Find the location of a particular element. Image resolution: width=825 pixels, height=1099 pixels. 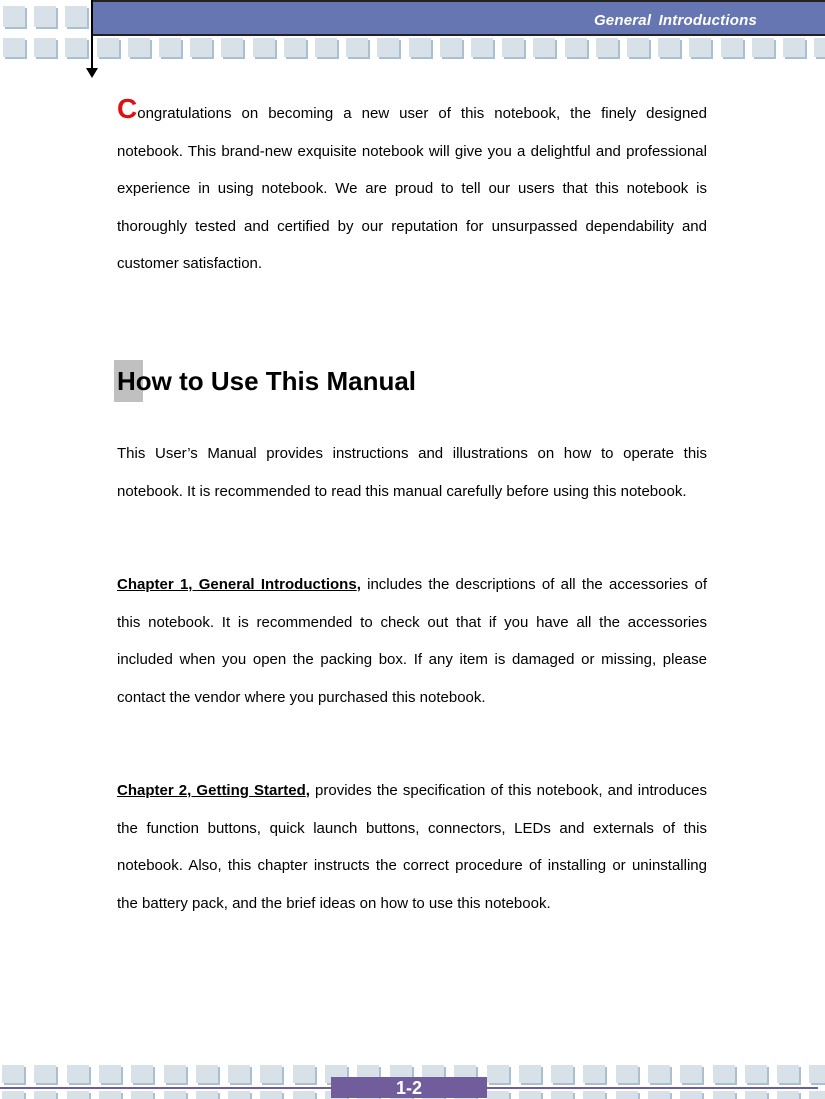

section-heading: How to Use This Manual is located at coordinates (267, 381).